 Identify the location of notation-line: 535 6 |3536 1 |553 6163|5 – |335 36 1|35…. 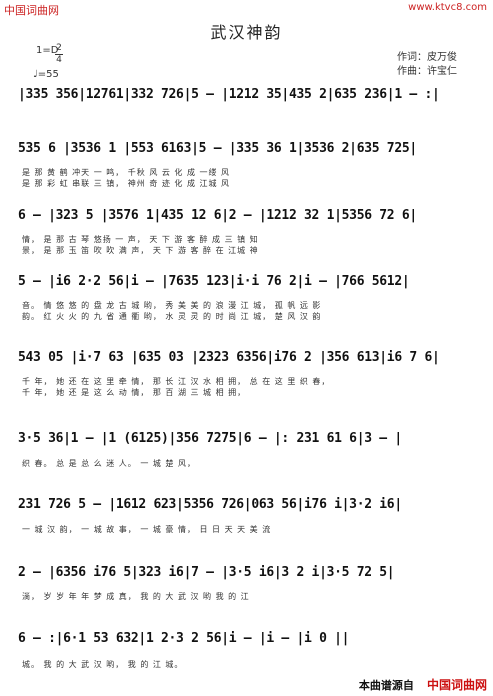
(217, 148).